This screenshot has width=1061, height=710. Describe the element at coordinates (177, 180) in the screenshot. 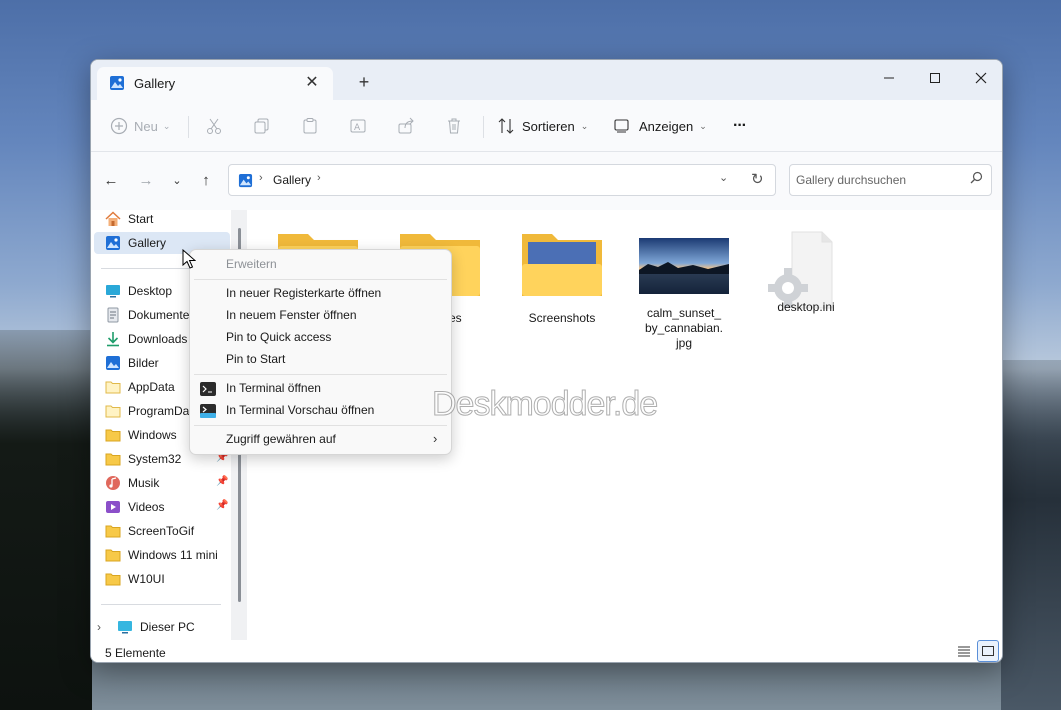

I see `recent-locations-icon: ⌄` at that location.